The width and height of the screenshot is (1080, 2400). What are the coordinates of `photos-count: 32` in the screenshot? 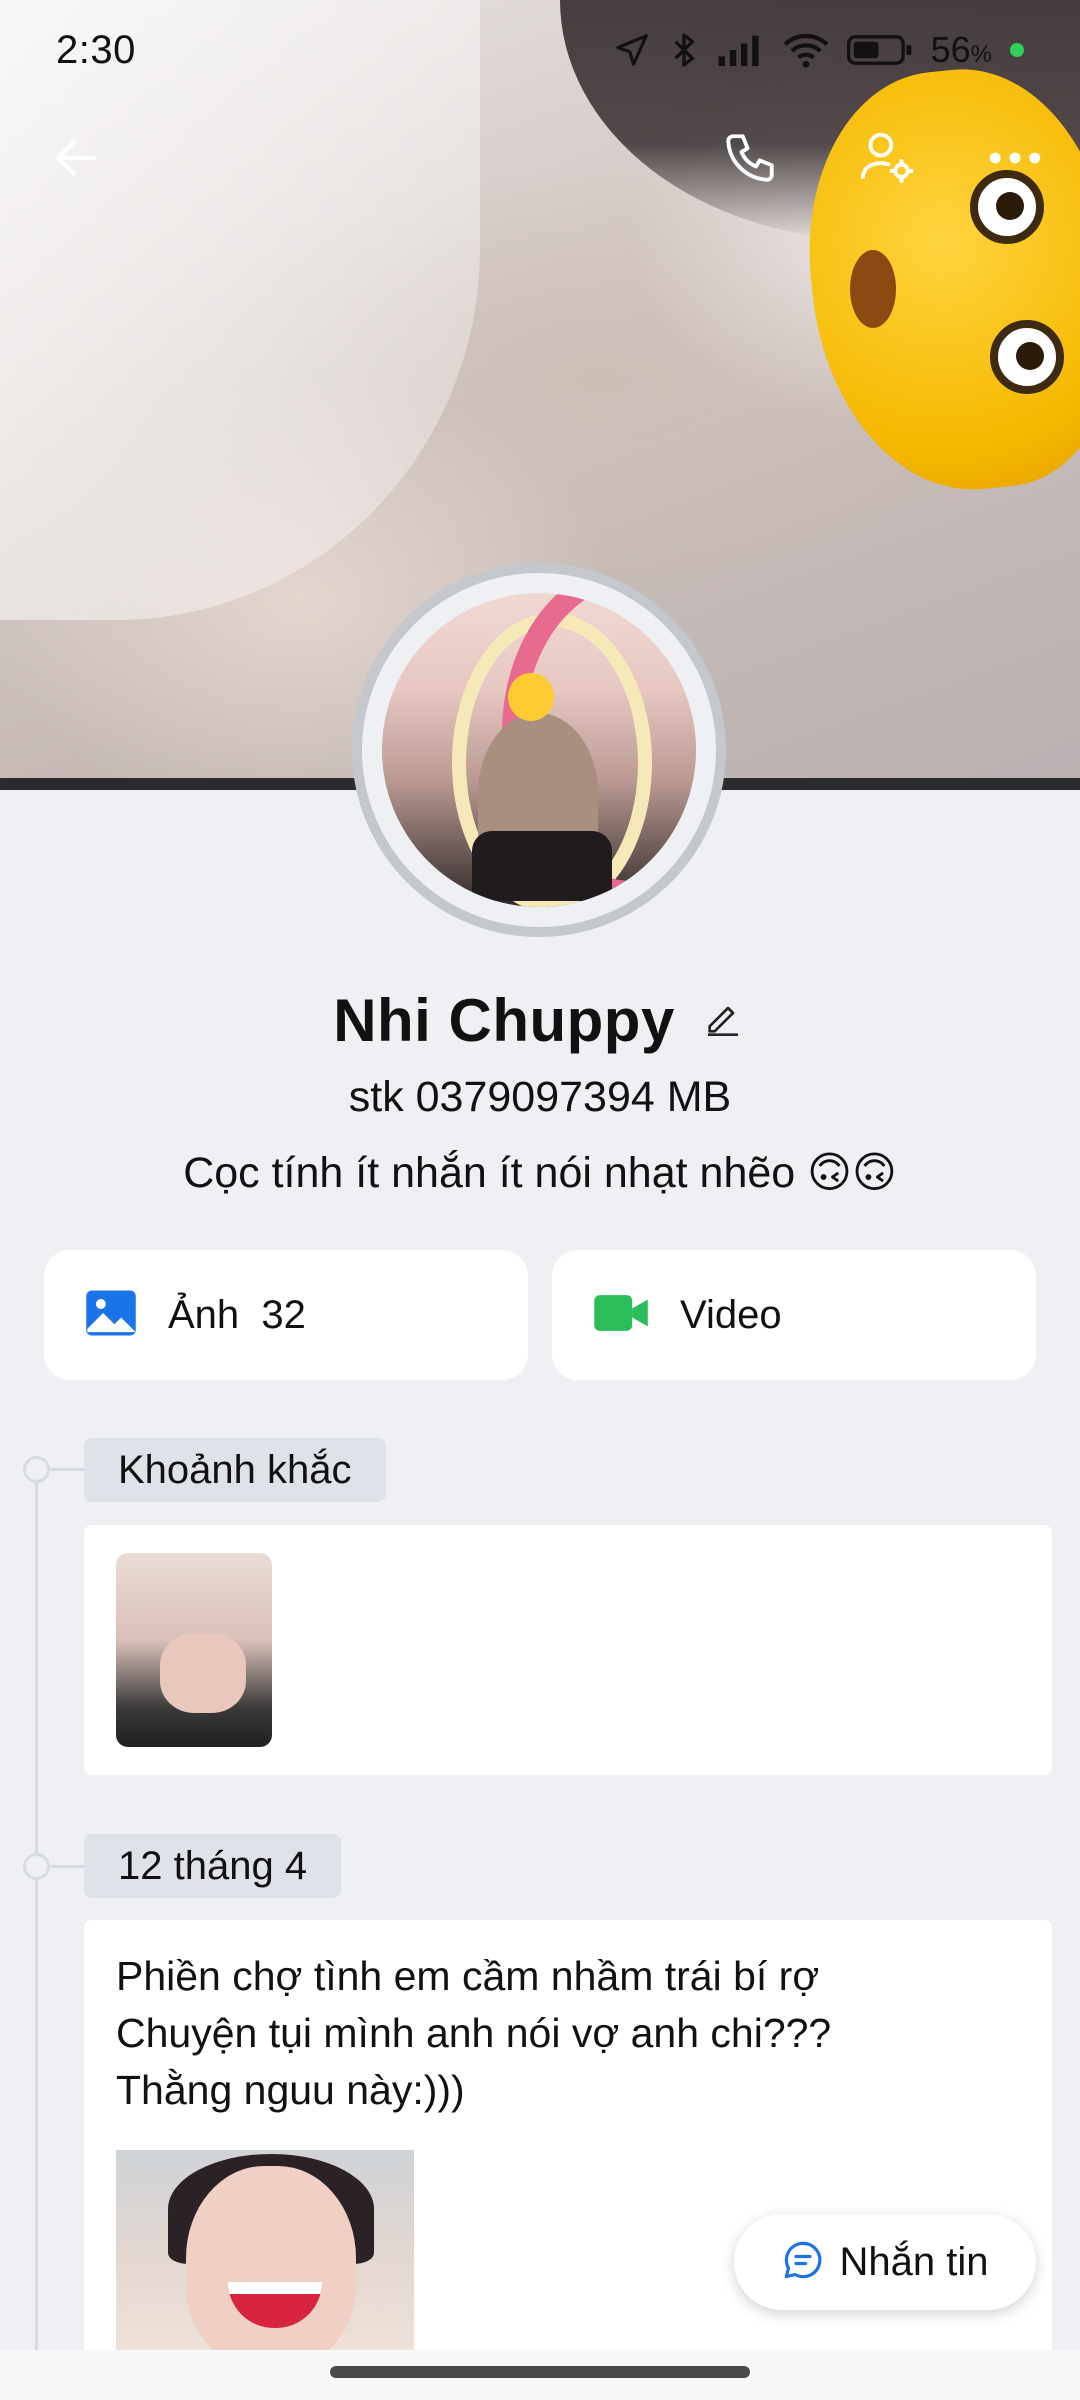 It's located at (283, 1314).